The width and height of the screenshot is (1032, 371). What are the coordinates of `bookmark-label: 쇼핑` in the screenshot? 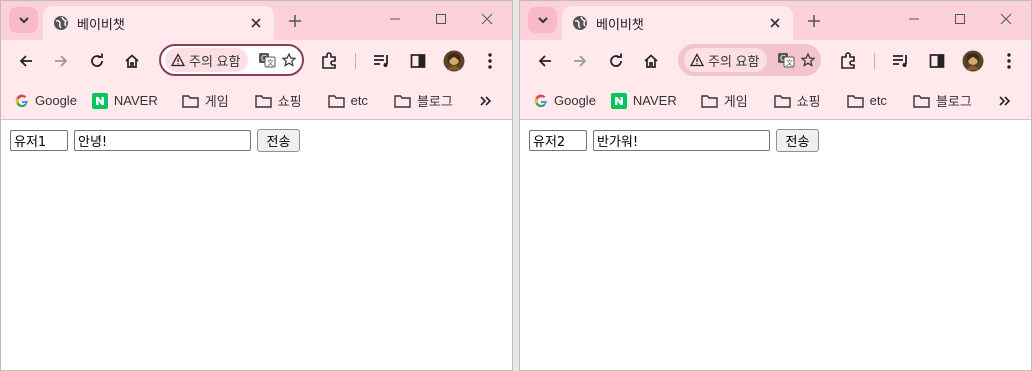 It's located at (289, 101).